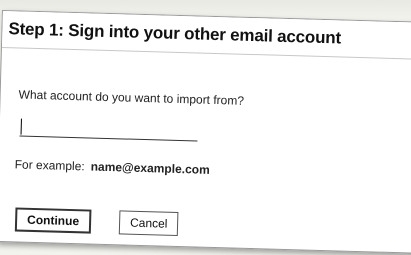 This screenshot has height=255, width=411. I want to click on continue-button: Continue, so click(53, 220).